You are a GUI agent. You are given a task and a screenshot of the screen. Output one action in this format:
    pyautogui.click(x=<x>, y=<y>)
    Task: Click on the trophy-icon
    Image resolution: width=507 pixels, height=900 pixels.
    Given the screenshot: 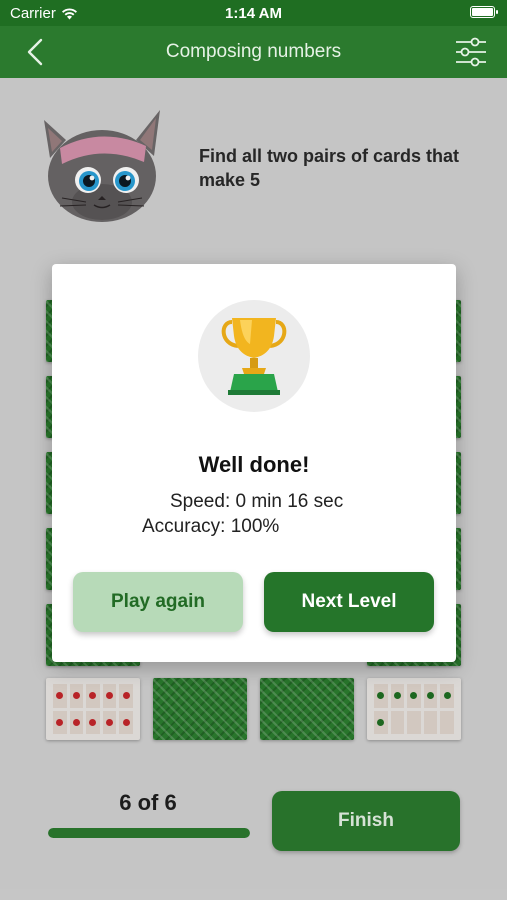 What is the action you would take?
    pyautogui.click(x=254, y=356)
    